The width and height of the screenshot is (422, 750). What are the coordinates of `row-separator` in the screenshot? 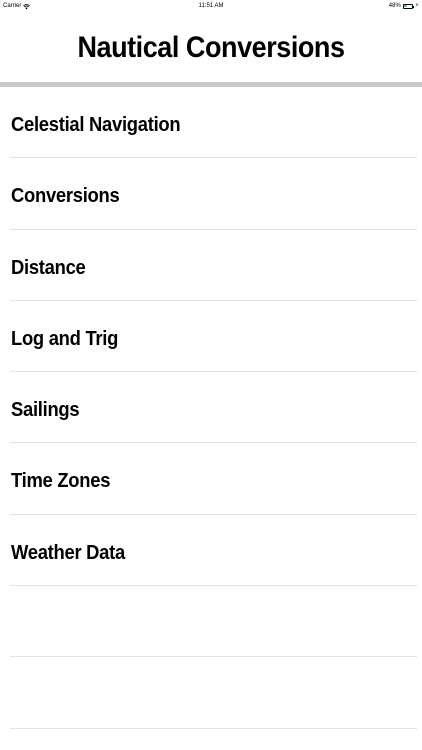 It's located at (213, 728).